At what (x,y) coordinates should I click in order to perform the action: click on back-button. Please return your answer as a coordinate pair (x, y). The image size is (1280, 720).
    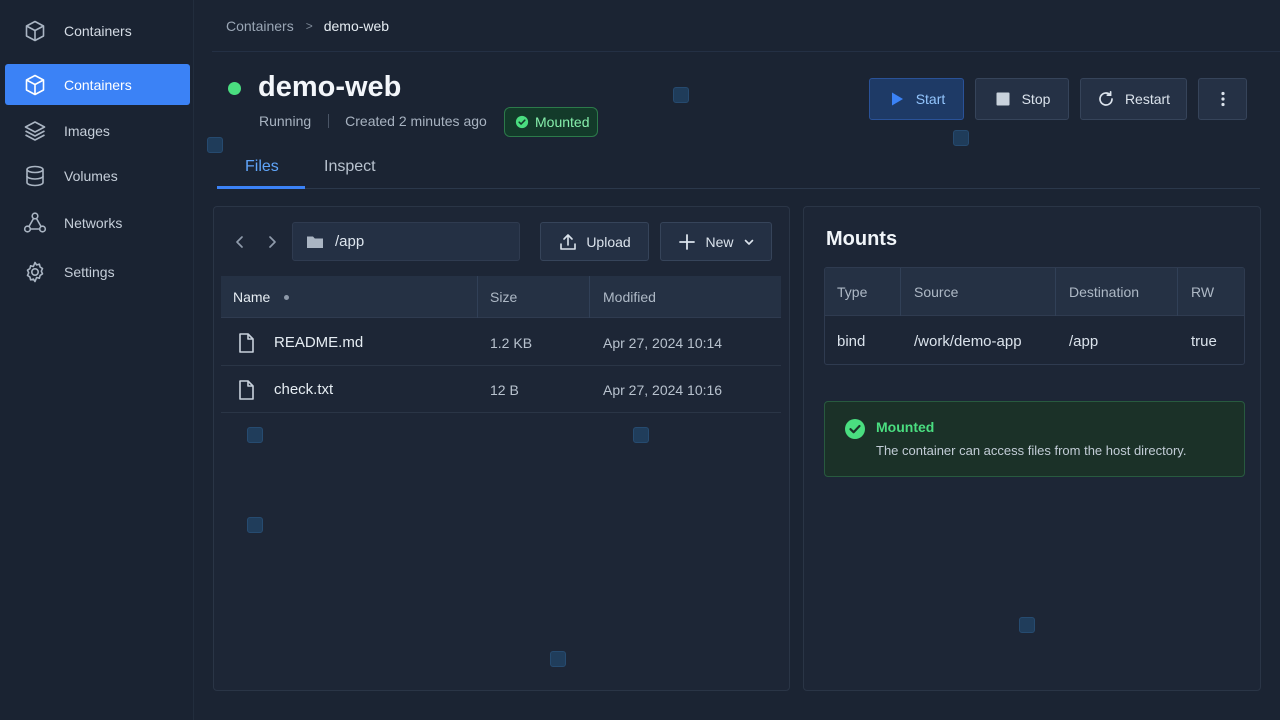
    Looking at the image, I should click on (240, 242).